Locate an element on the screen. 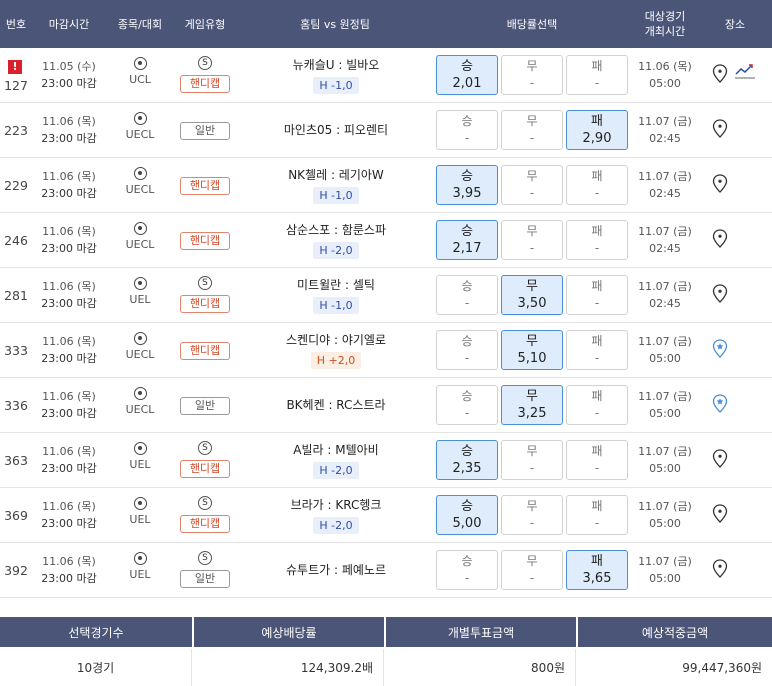  odds-draw-button: 무 5,10 is located at coordinates (532, 350).